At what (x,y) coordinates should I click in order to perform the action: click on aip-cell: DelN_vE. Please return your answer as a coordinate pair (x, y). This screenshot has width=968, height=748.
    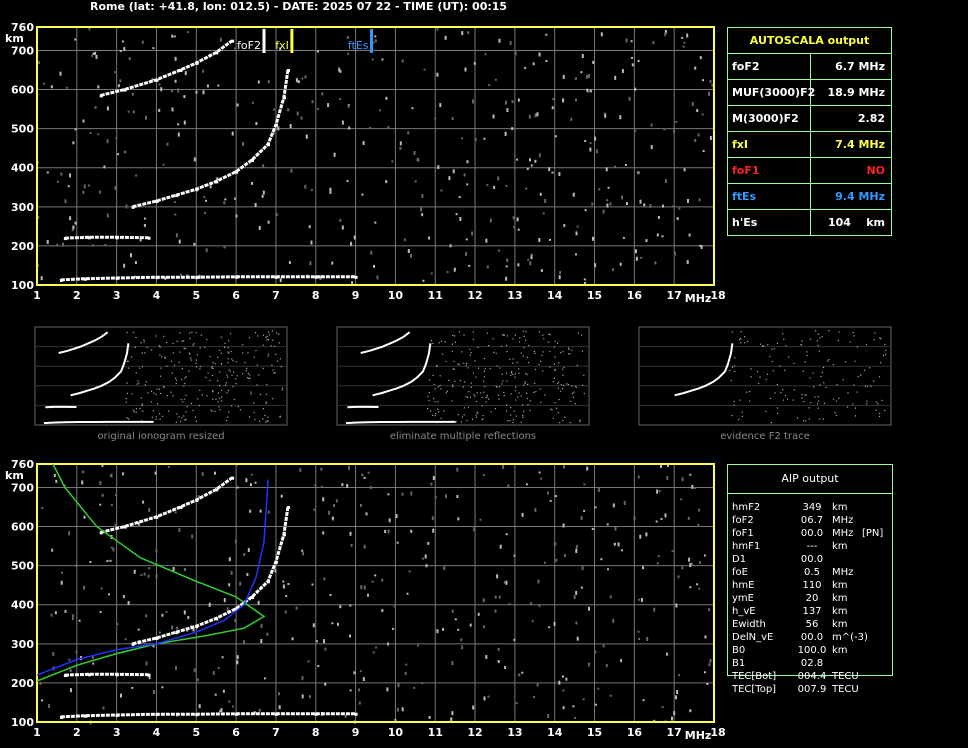
    Looking at the image, I should click on (753, 637).